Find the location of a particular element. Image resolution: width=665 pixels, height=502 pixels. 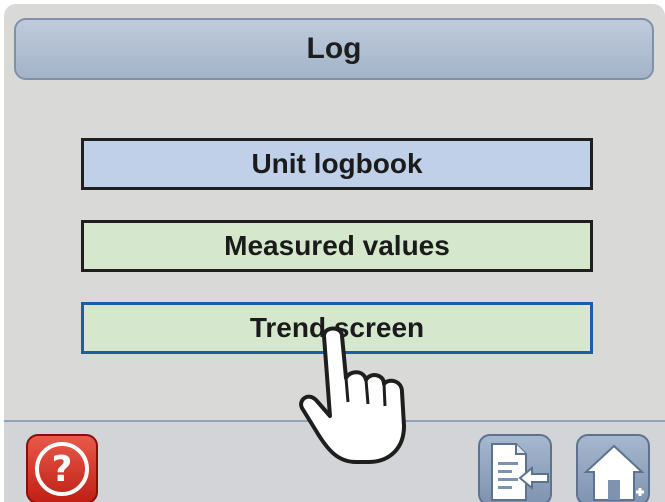

title-bar: Log is located at coordinates (334, 49).